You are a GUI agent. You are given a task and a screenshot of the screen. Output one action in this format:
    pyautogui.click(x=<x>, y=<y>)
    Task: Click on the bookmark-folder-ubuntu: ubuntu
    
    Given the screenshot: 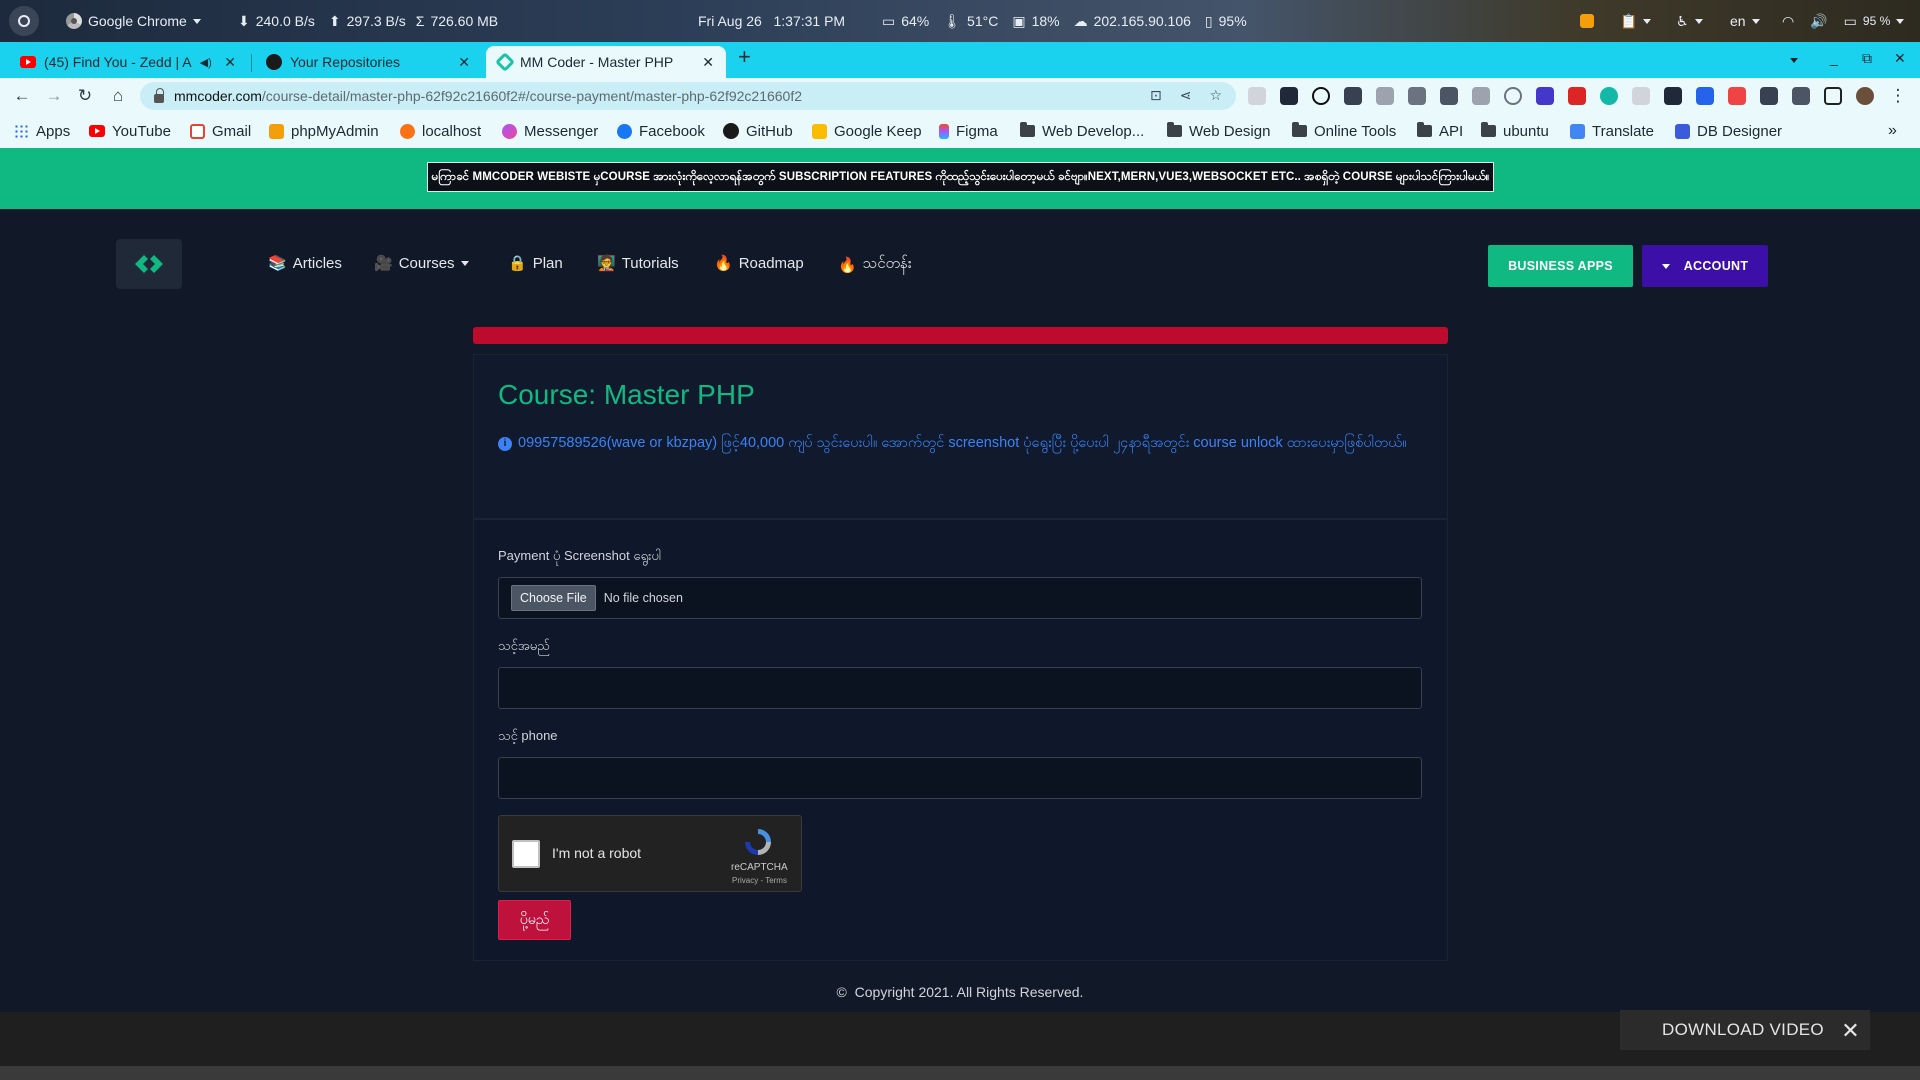 What is the action you would take?
    pyautogui.click(x=1515, y=131)
    